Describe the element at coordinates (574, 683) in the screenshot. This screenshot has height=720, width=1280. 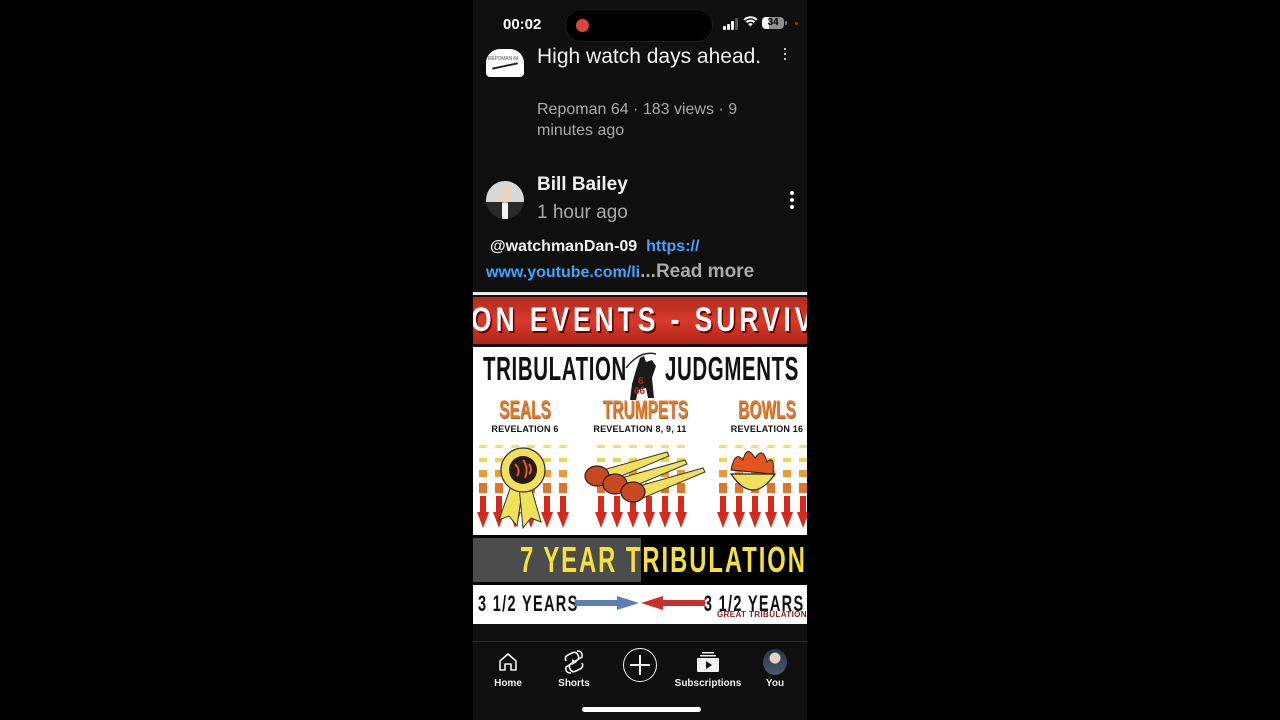
I see `nav-shorts-label: Shorts` at that location.